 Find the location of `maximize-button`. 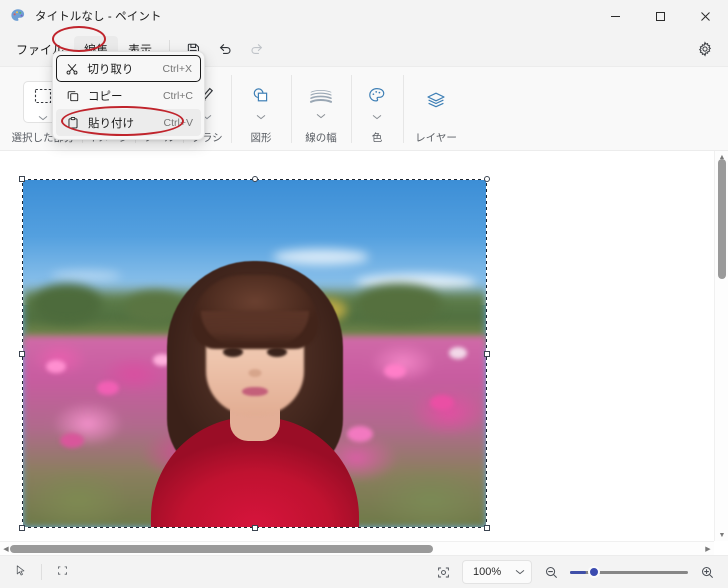

maximize-button is located at coordinates (660, 16).